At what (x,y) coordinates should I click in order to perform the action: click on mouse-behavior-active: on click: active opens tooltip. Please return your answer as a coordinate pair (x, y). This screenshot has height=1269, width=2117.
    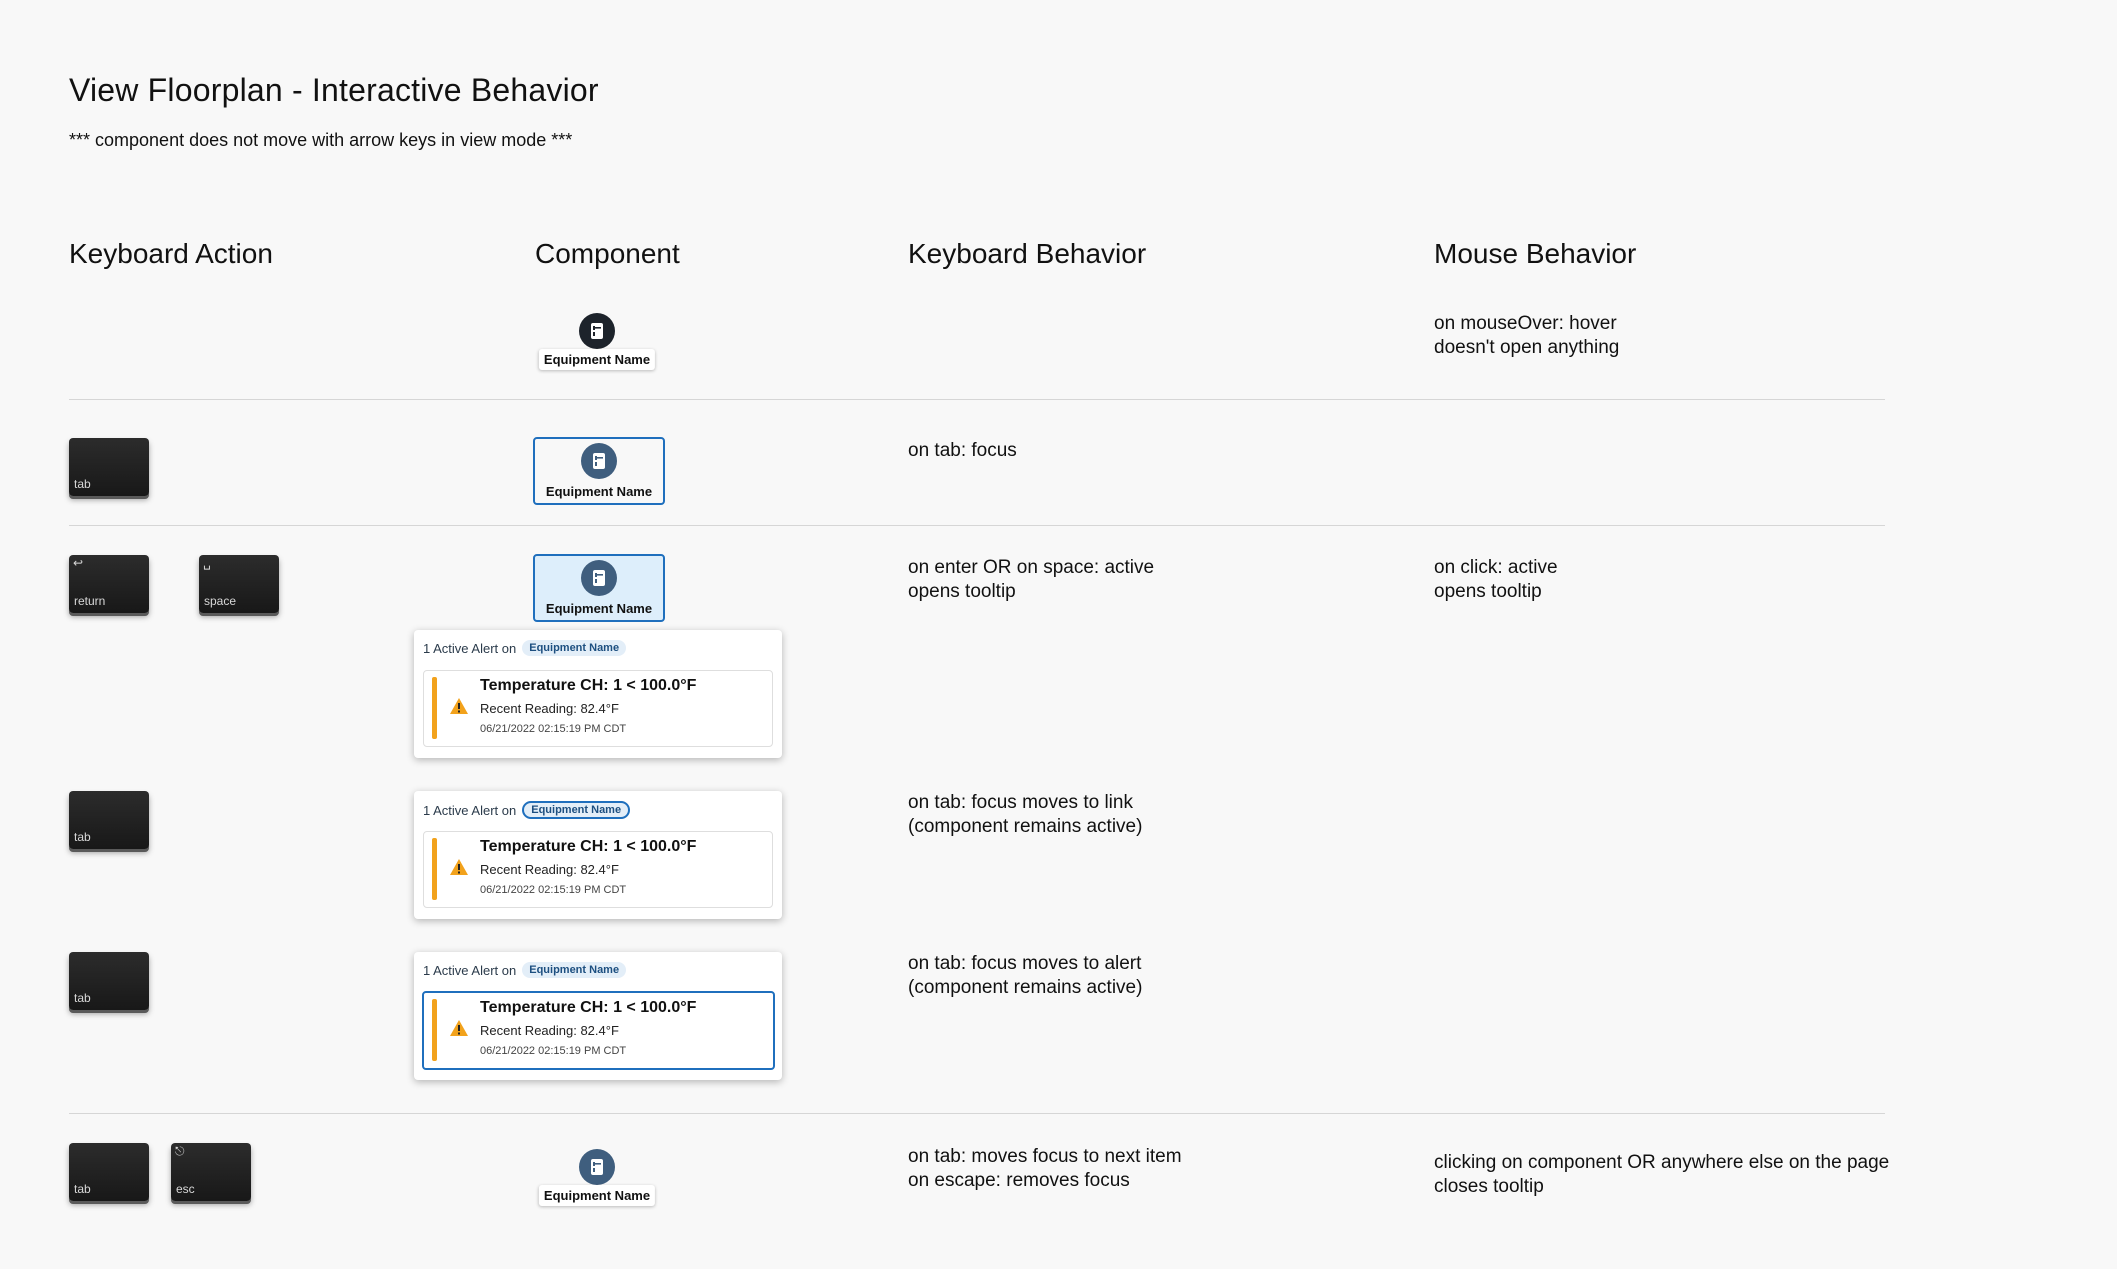
    Looking at the image, I should click on (1496, 579).